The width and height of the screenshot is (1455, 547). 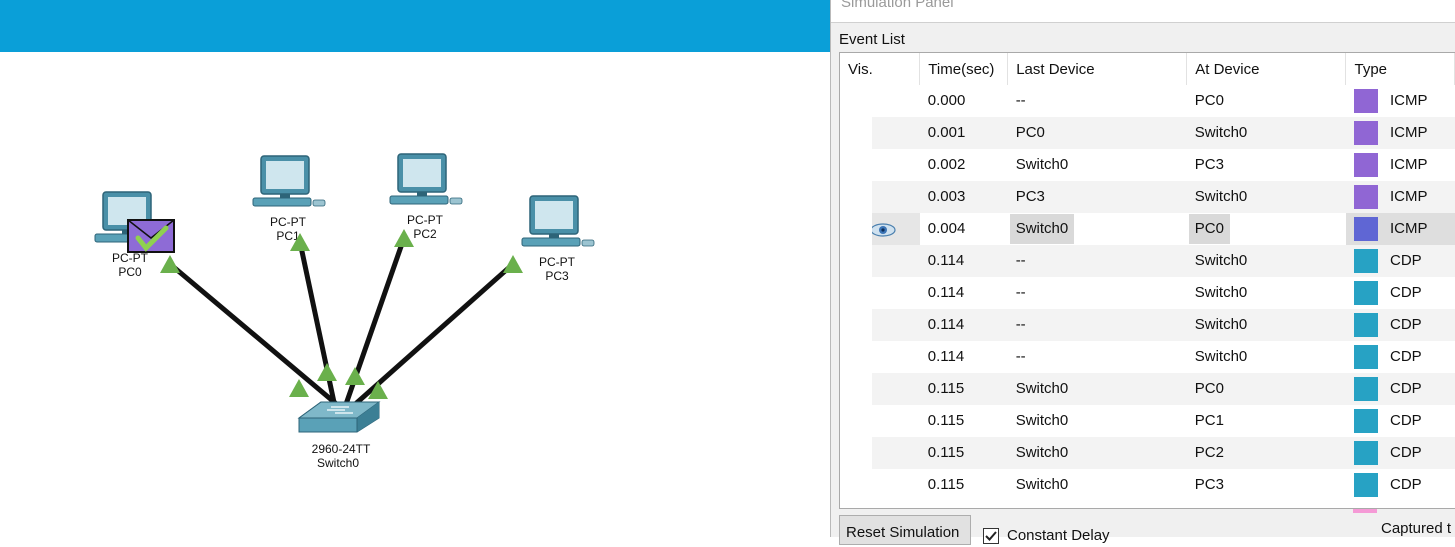 I want to click on table-row: 0.115 Switch0 PC1 CDP, so click(x=1147, y=421).